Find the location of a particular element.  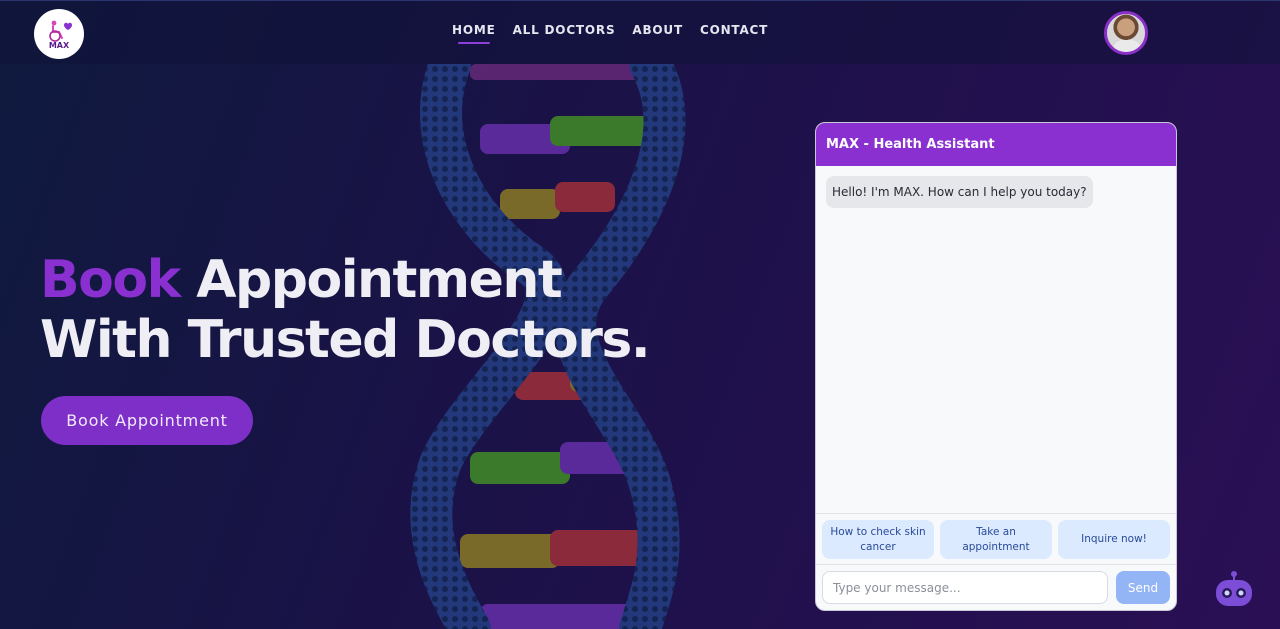

top-navbar: MAX HOME ALL DOCTORS ABOUT CONTACT is located at coordinates (640, 32).